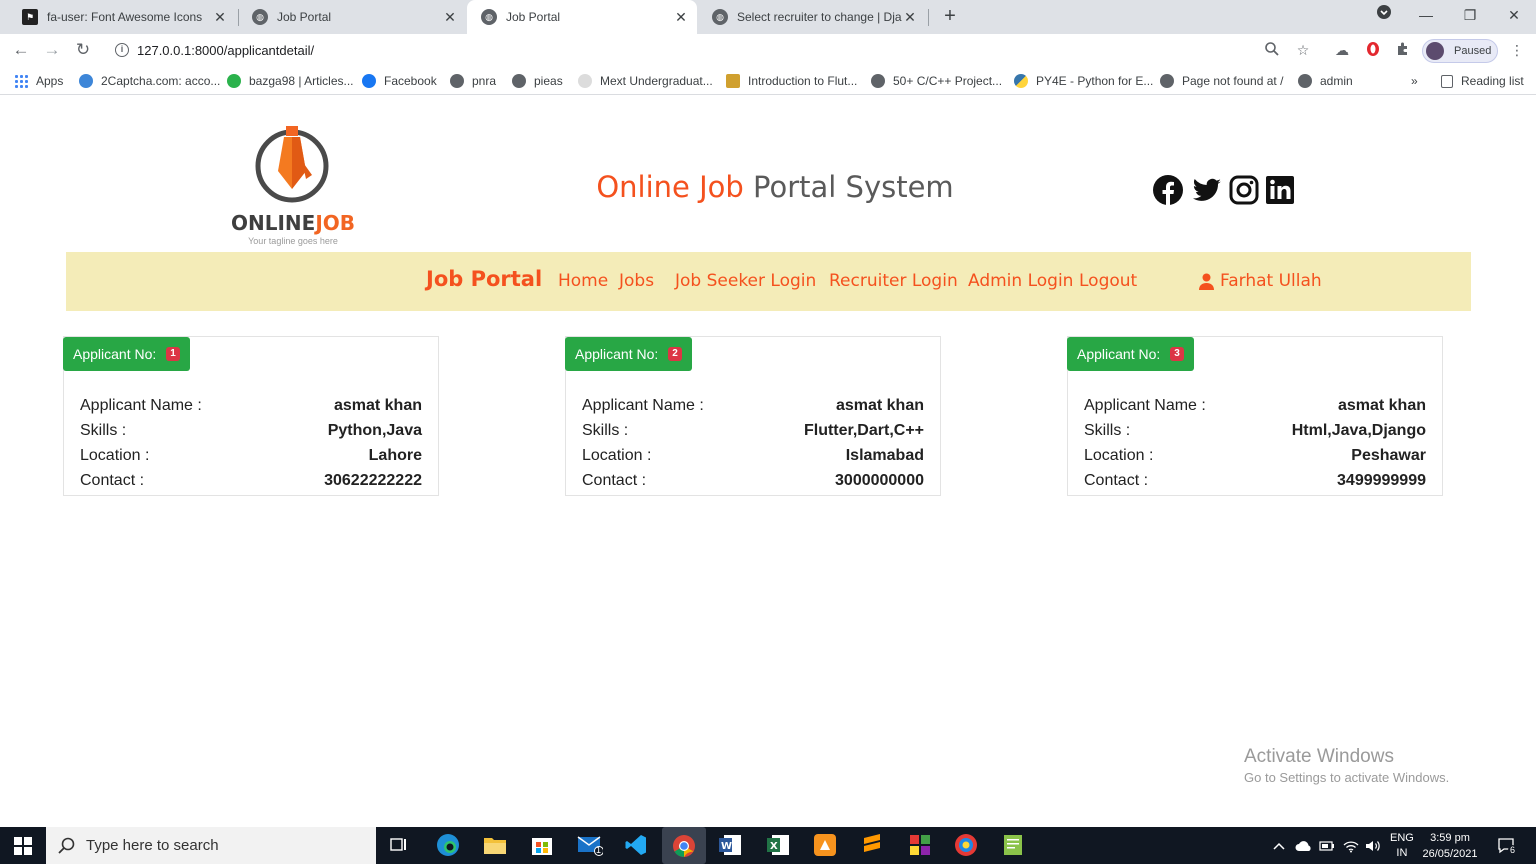 The image size is (1536, 864). Describe the element at coordinates (893, 281) in the screenshot. I see `nav-recruiter-login: Recruiter Login` at that location.